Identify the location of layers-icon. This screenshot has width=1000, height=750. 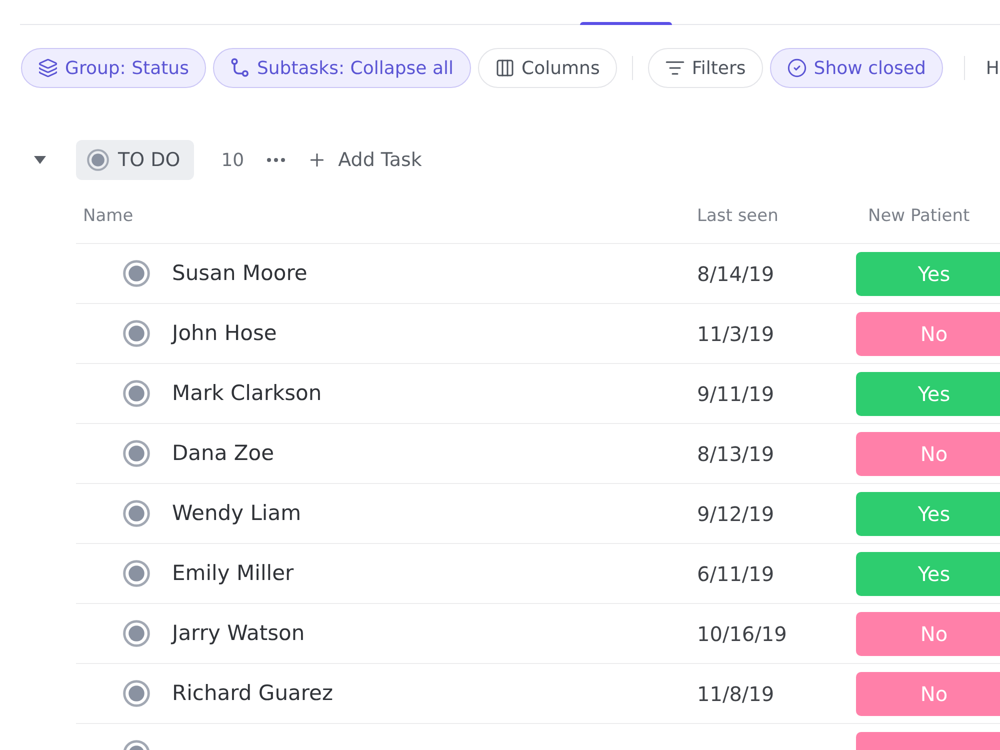
(48, 68).